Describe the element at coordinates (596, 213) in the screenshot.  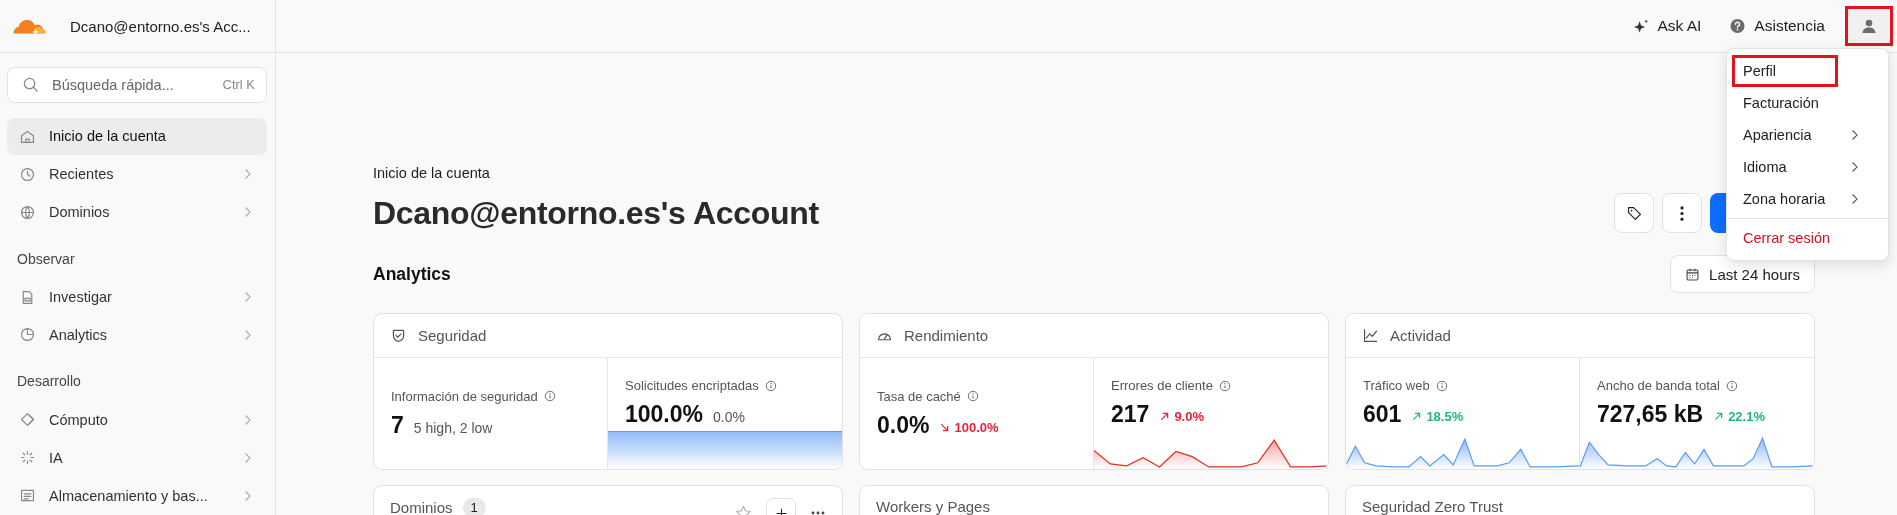
I see `page-title: Dcano@entorno.es's Account` at that location.